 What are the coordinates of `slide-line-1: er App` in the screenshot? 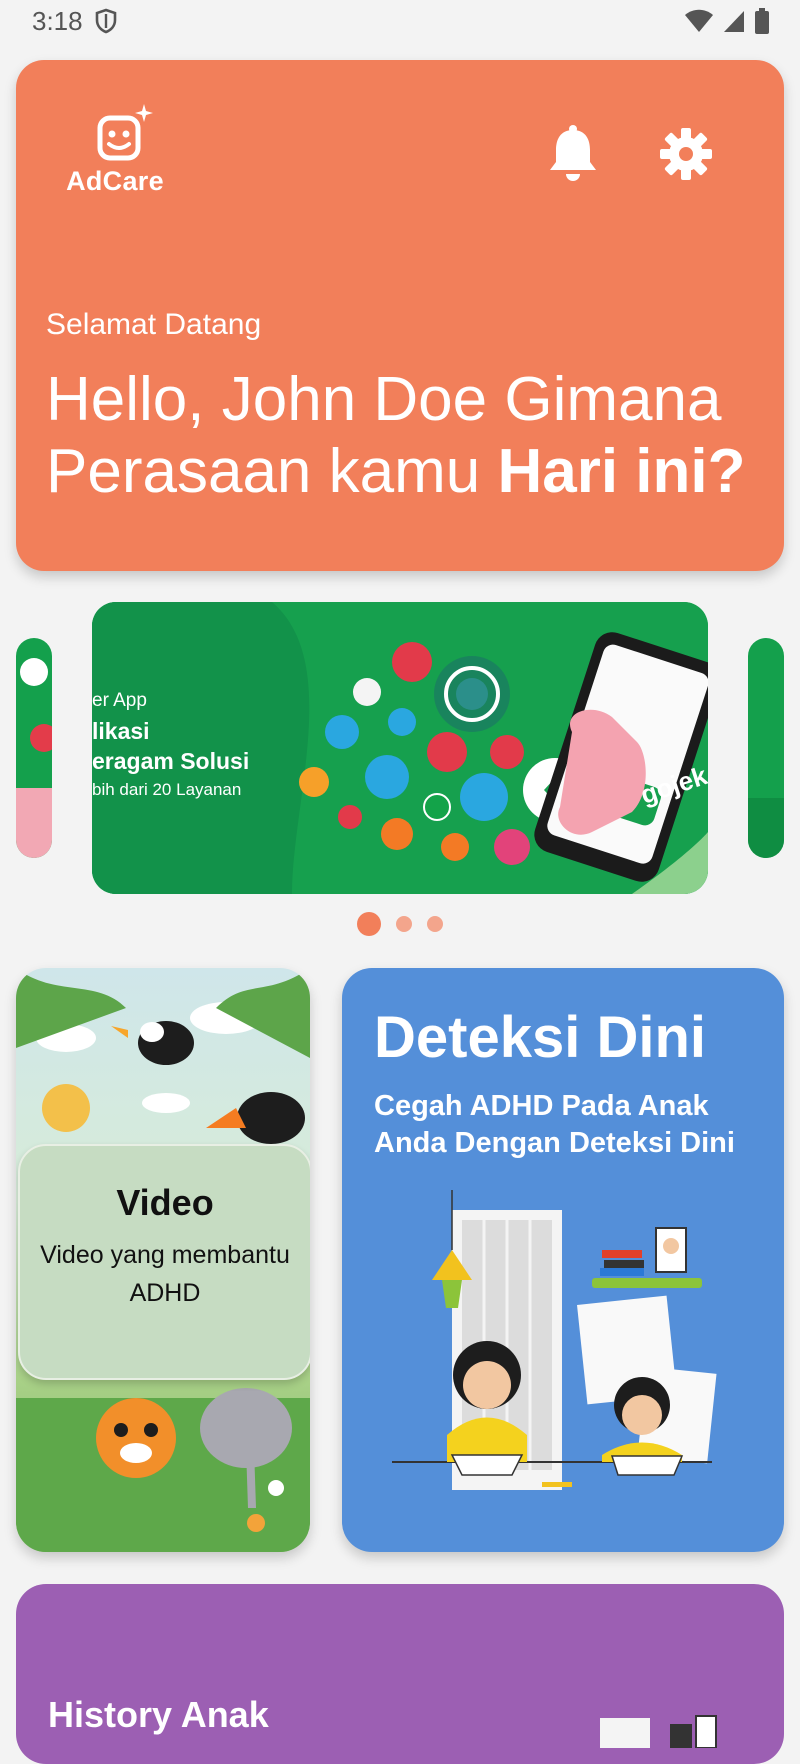 It's located at (119, 700).